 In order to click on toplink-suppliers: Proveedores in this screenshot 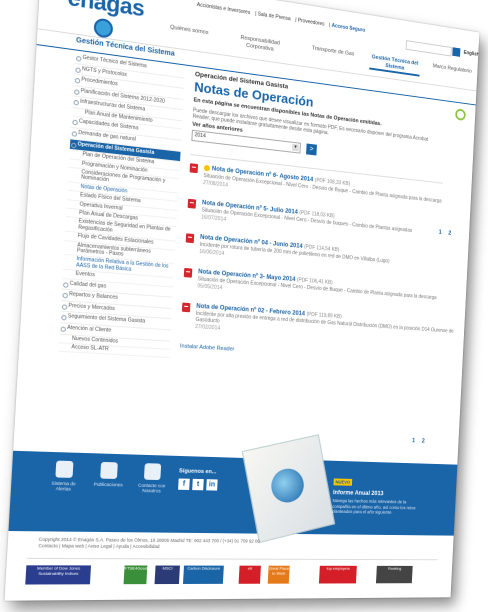, I will do `click(311, 23)`.